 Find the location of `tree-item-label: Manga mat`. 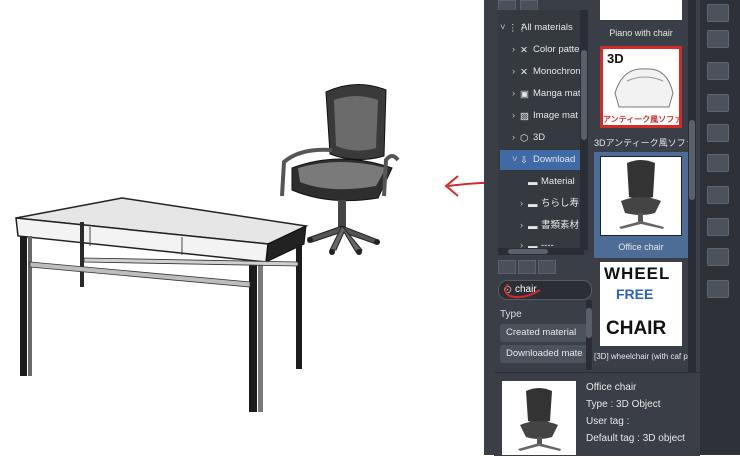

tree-item-label: Manga mat is located at coordinates (557, 93).